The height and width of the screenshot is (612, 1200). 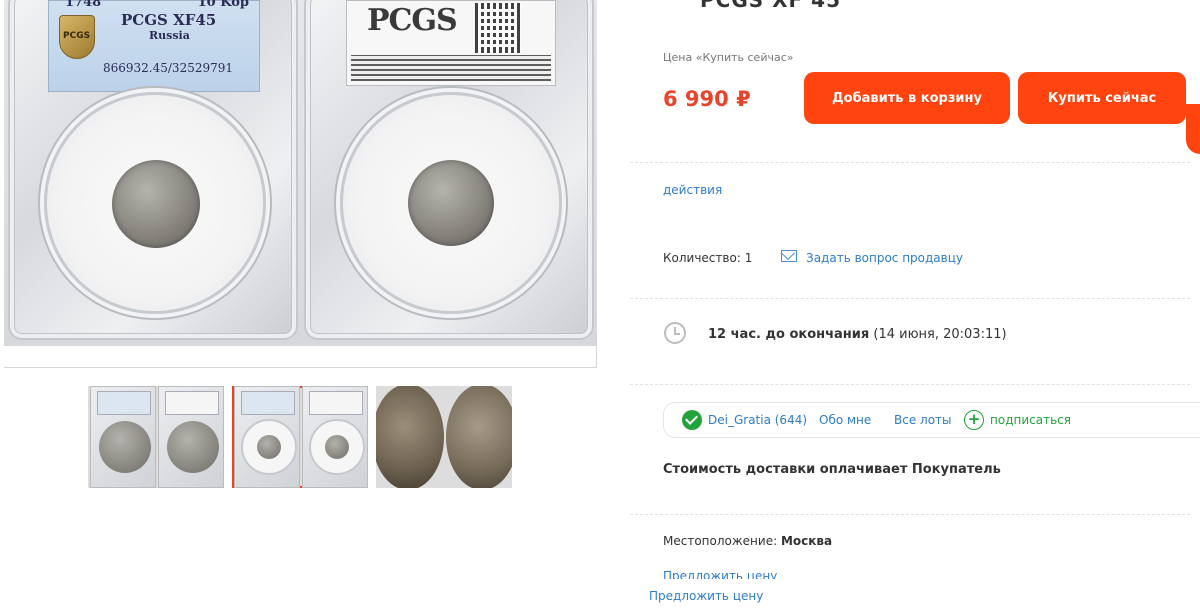 What do you see at coordinates (169, 35) in the screenshot?
I see `label-country: Russia` at bounding box center [169, 35].